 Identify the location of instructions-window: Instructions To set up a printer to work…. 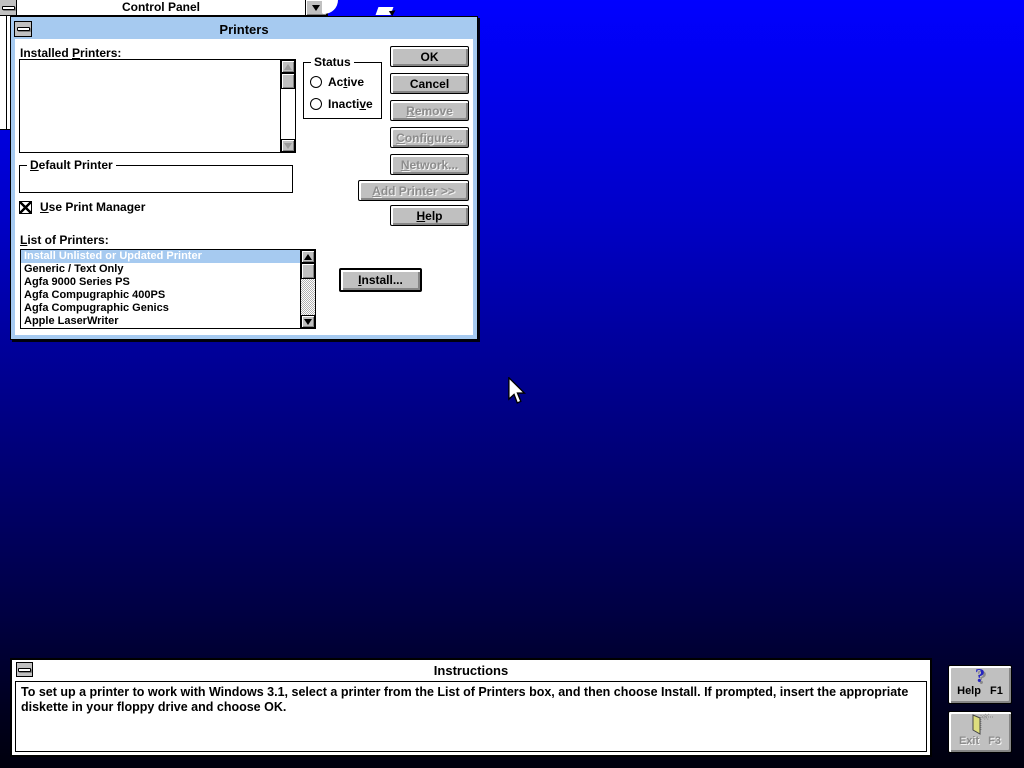
(471, 707).